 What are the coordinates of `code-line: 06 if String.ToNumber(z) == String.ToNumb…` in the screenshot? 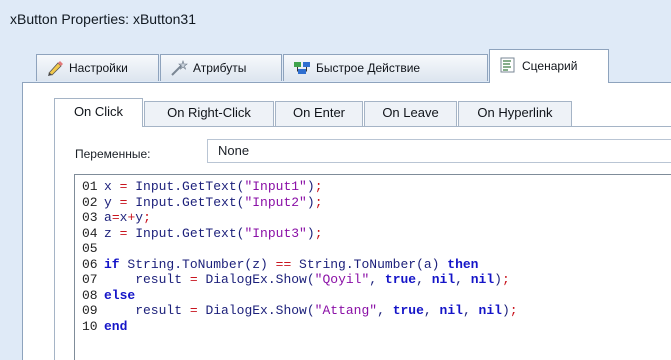 It's located at (373, 265).